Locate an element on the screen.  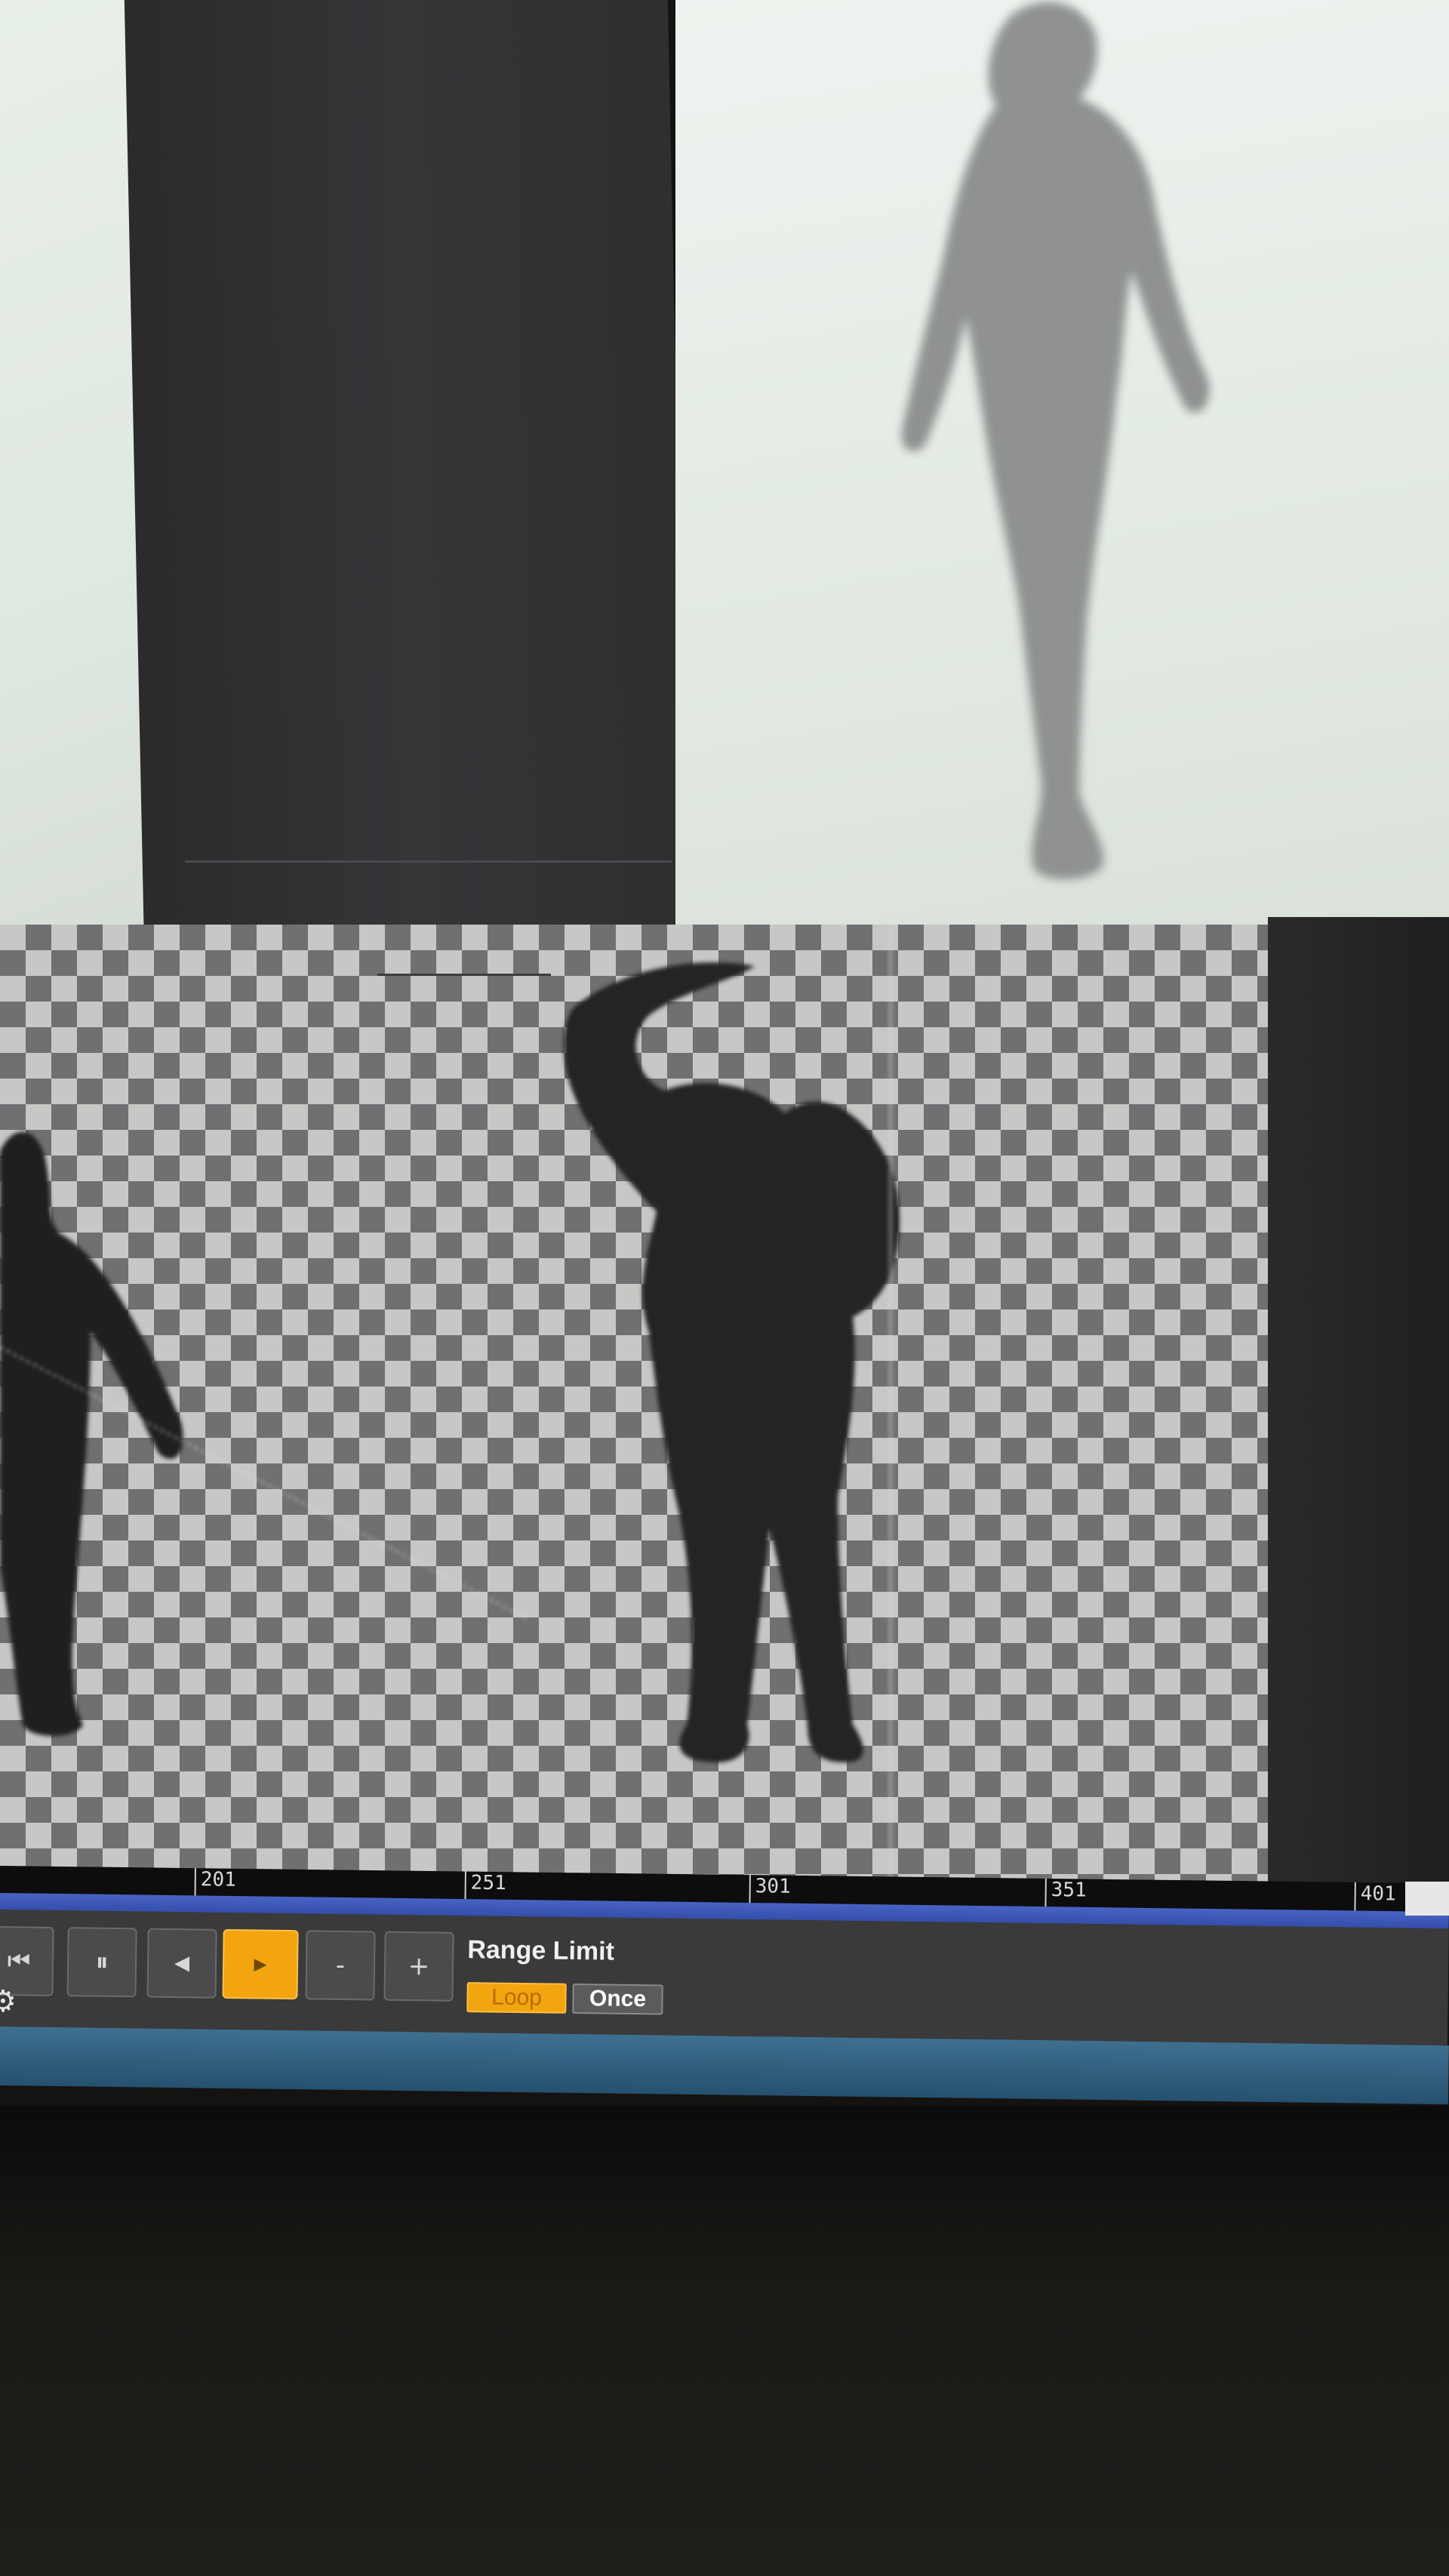
speed-increase-button: + is located at coordinates (418, 1966).